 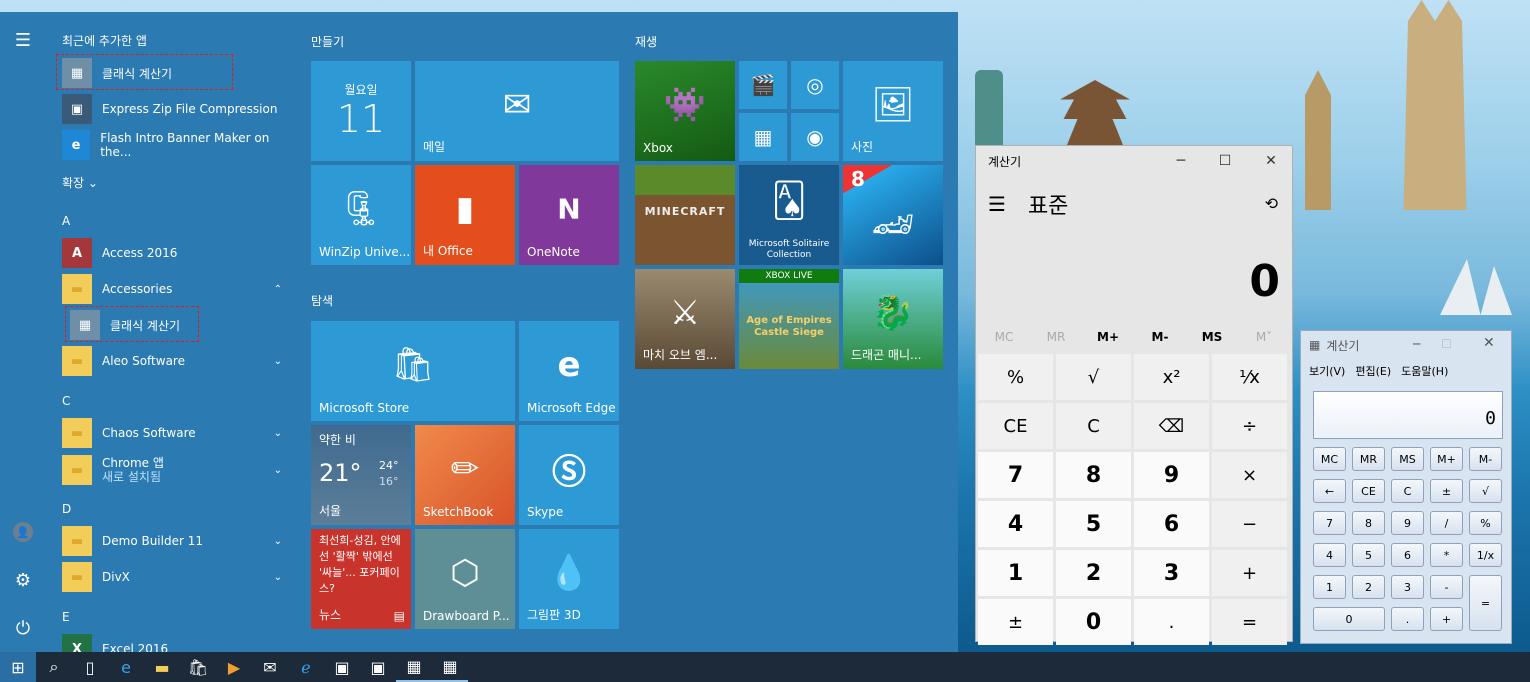 I want to click on memory-key: MR, so click(x=1056, y=337).